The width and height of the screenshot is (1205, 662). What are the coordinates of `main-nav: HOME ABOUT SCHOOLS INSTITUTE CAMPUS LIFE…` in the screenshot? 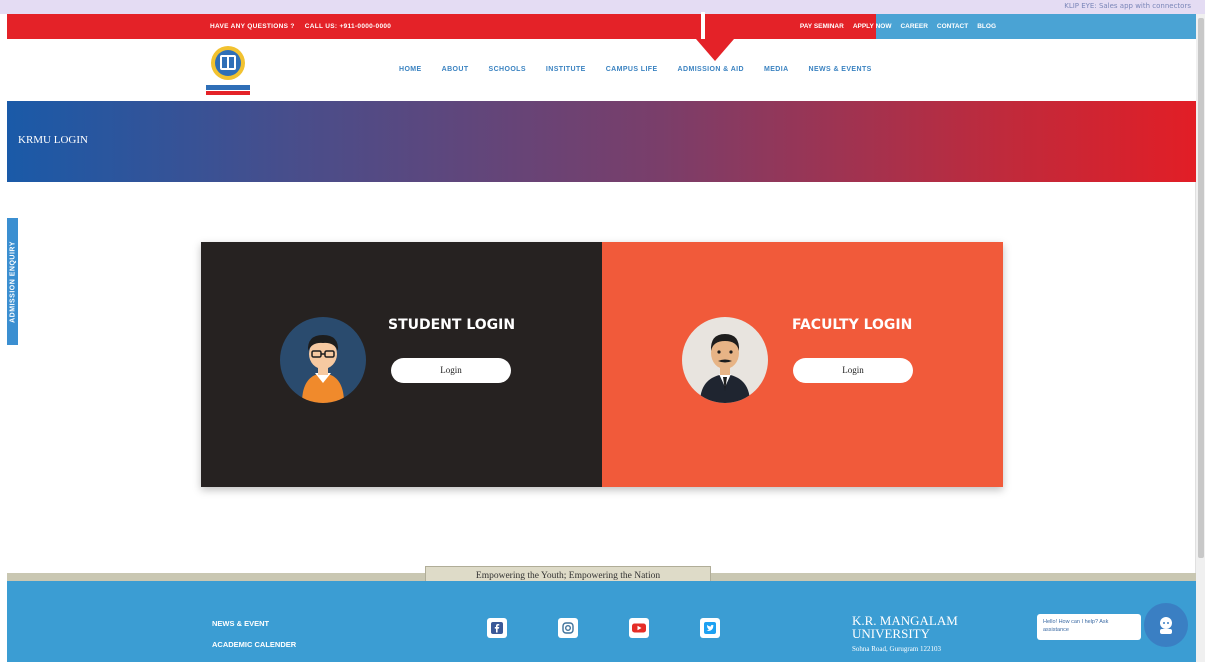 It's located at (635, 69).